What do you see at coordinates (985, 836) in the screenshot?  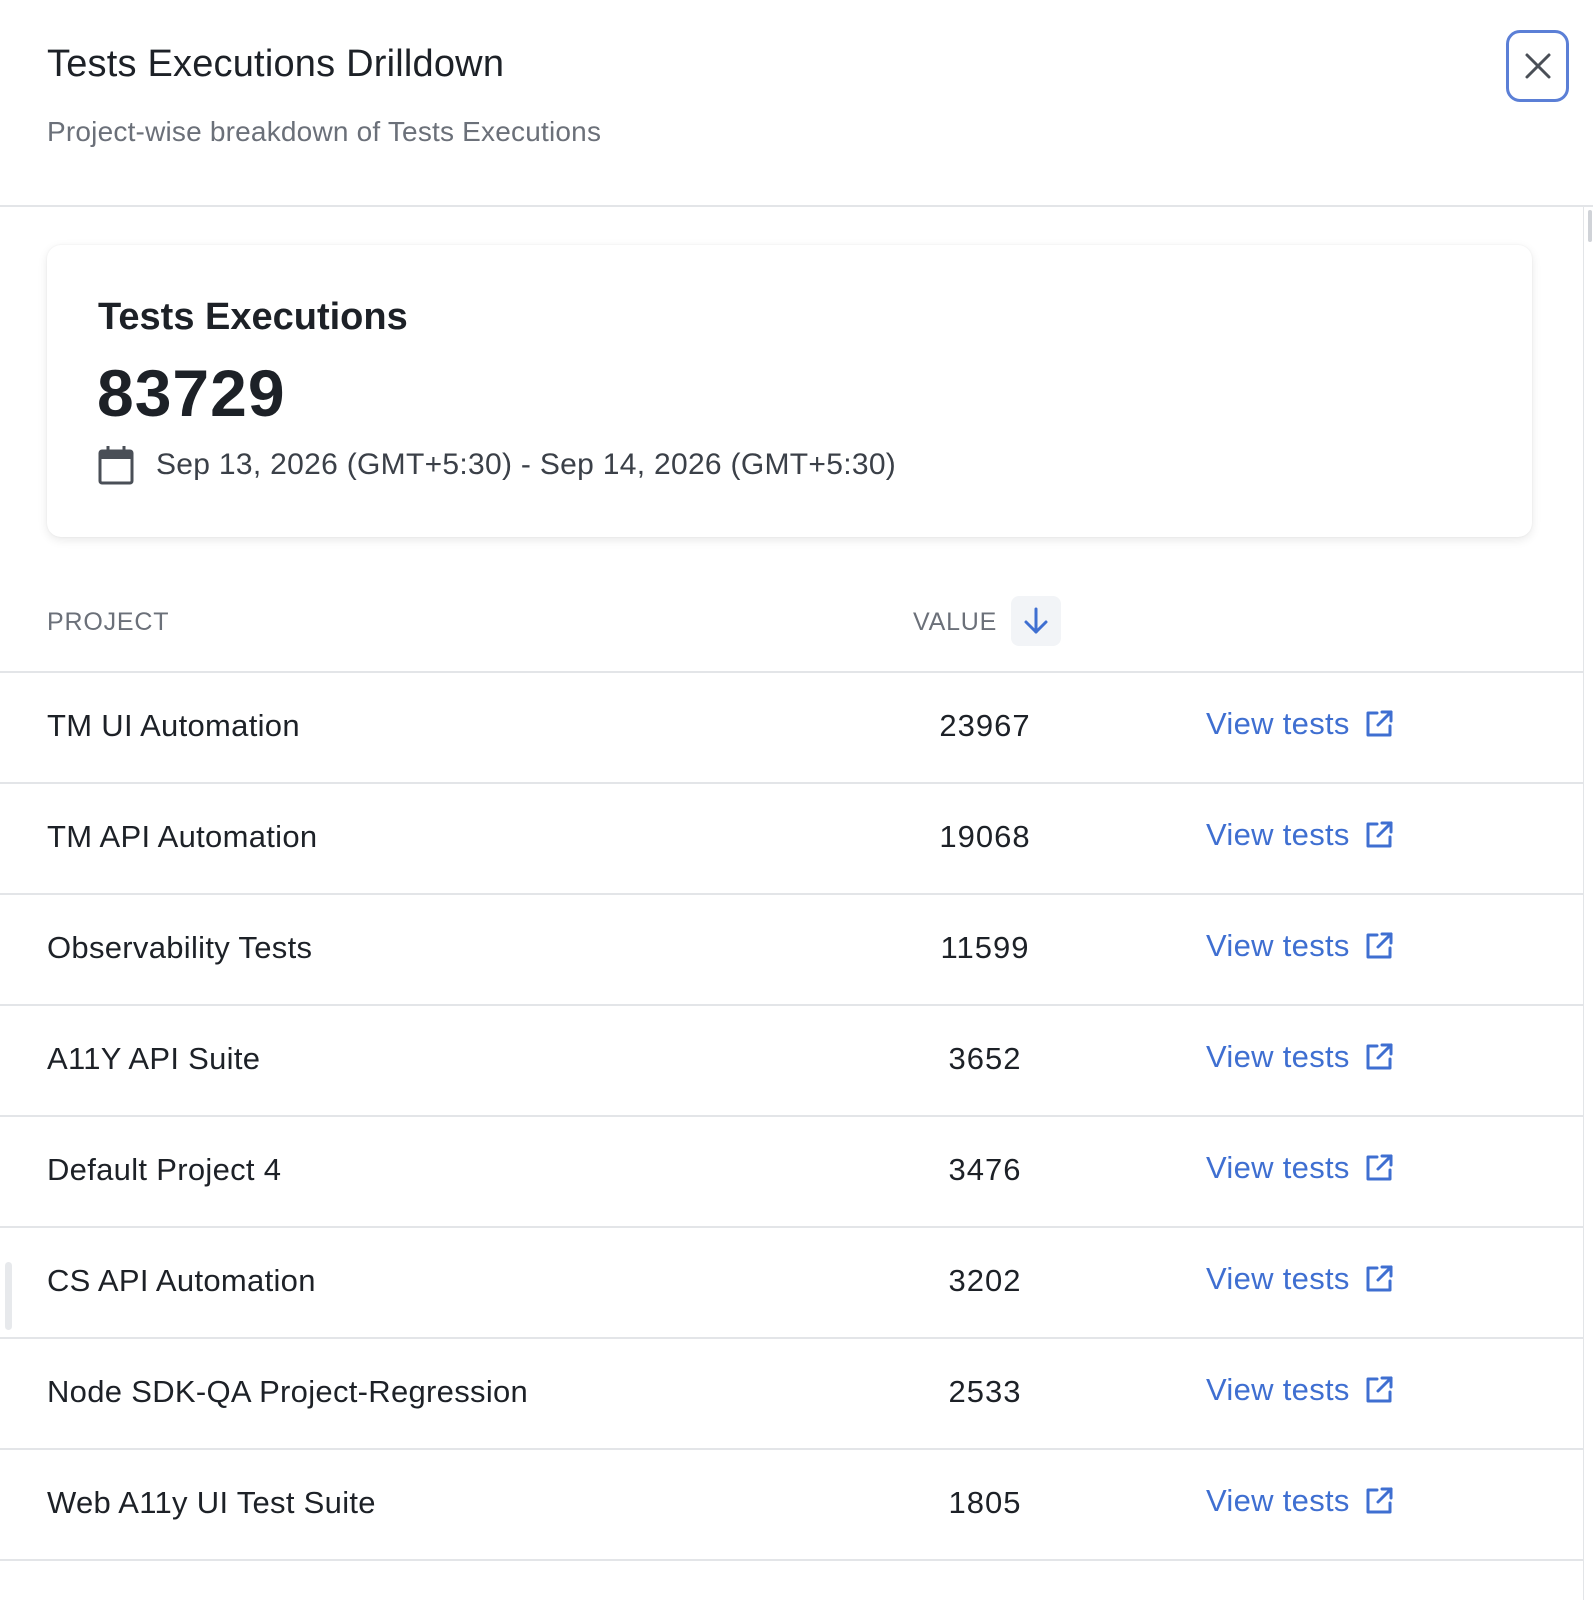 I see `project-value: 19068` at bounding box center [985, 836].